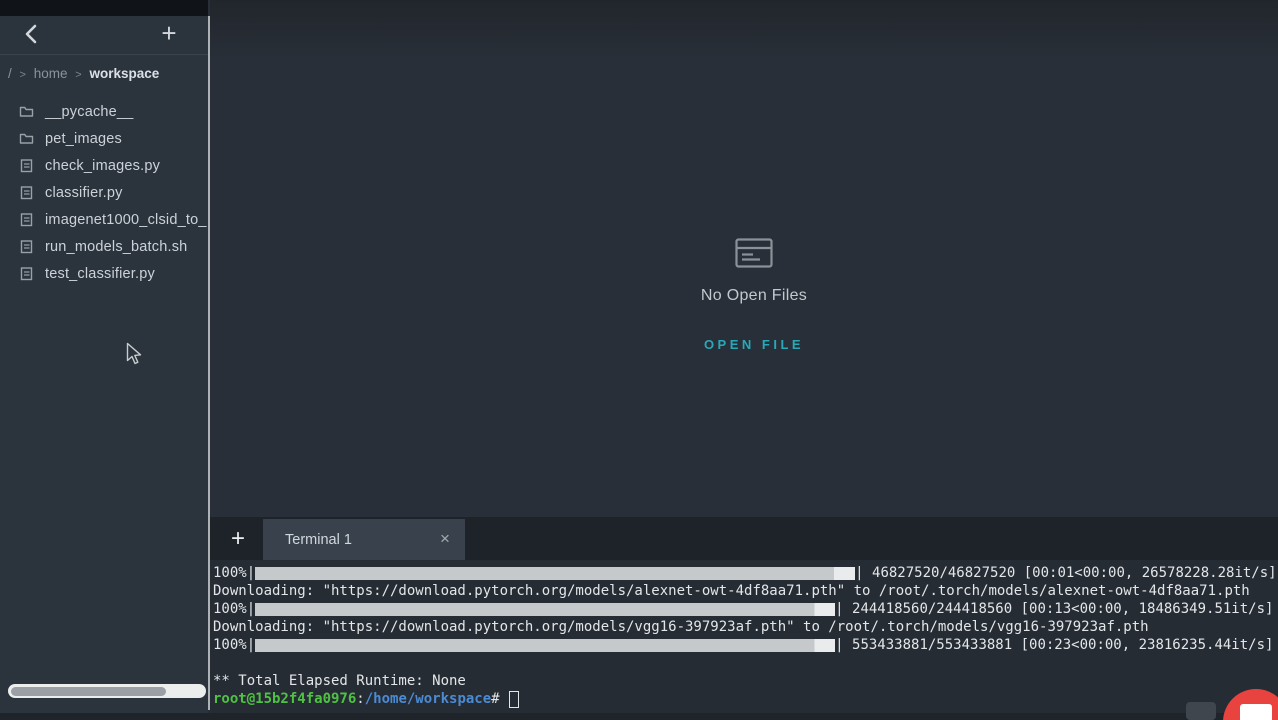 The height and width of the screenshot is (720, 1278). I want to click on file-item-label: check_images.py, so click(103, 165).